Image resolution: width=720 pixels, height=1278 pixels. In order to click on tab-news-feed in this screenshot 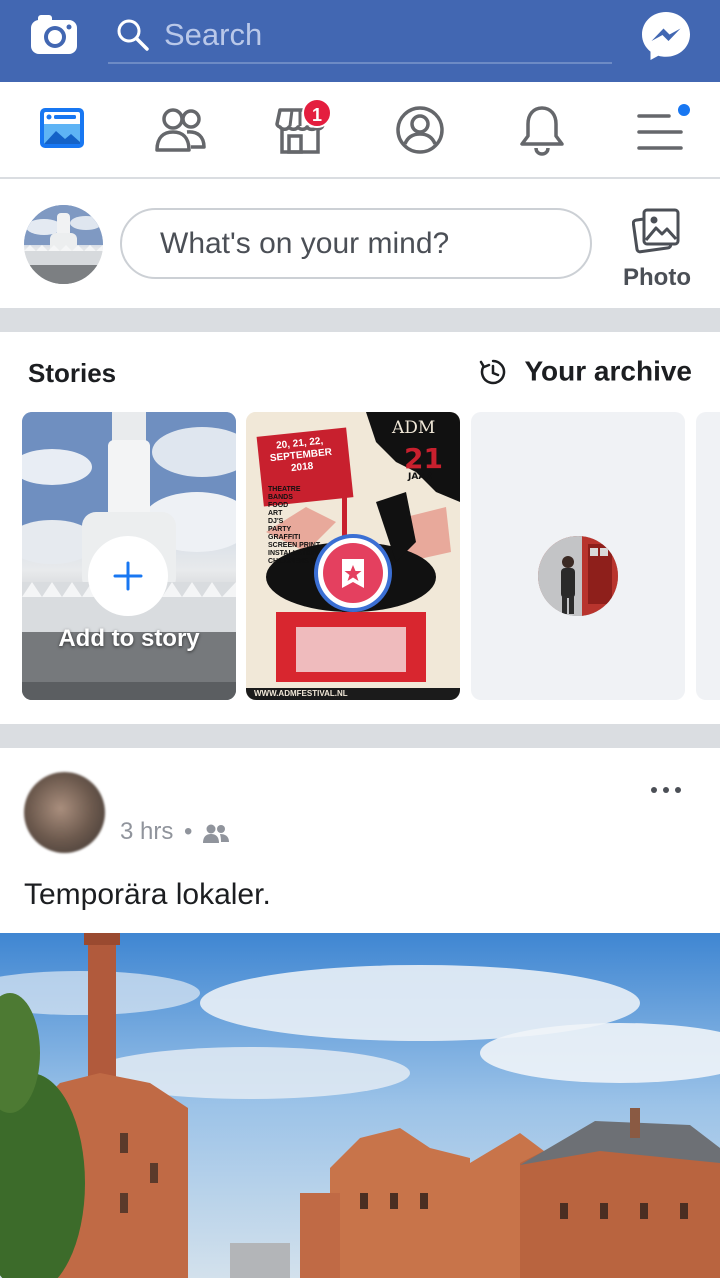, I will do `click(66, 130)`.